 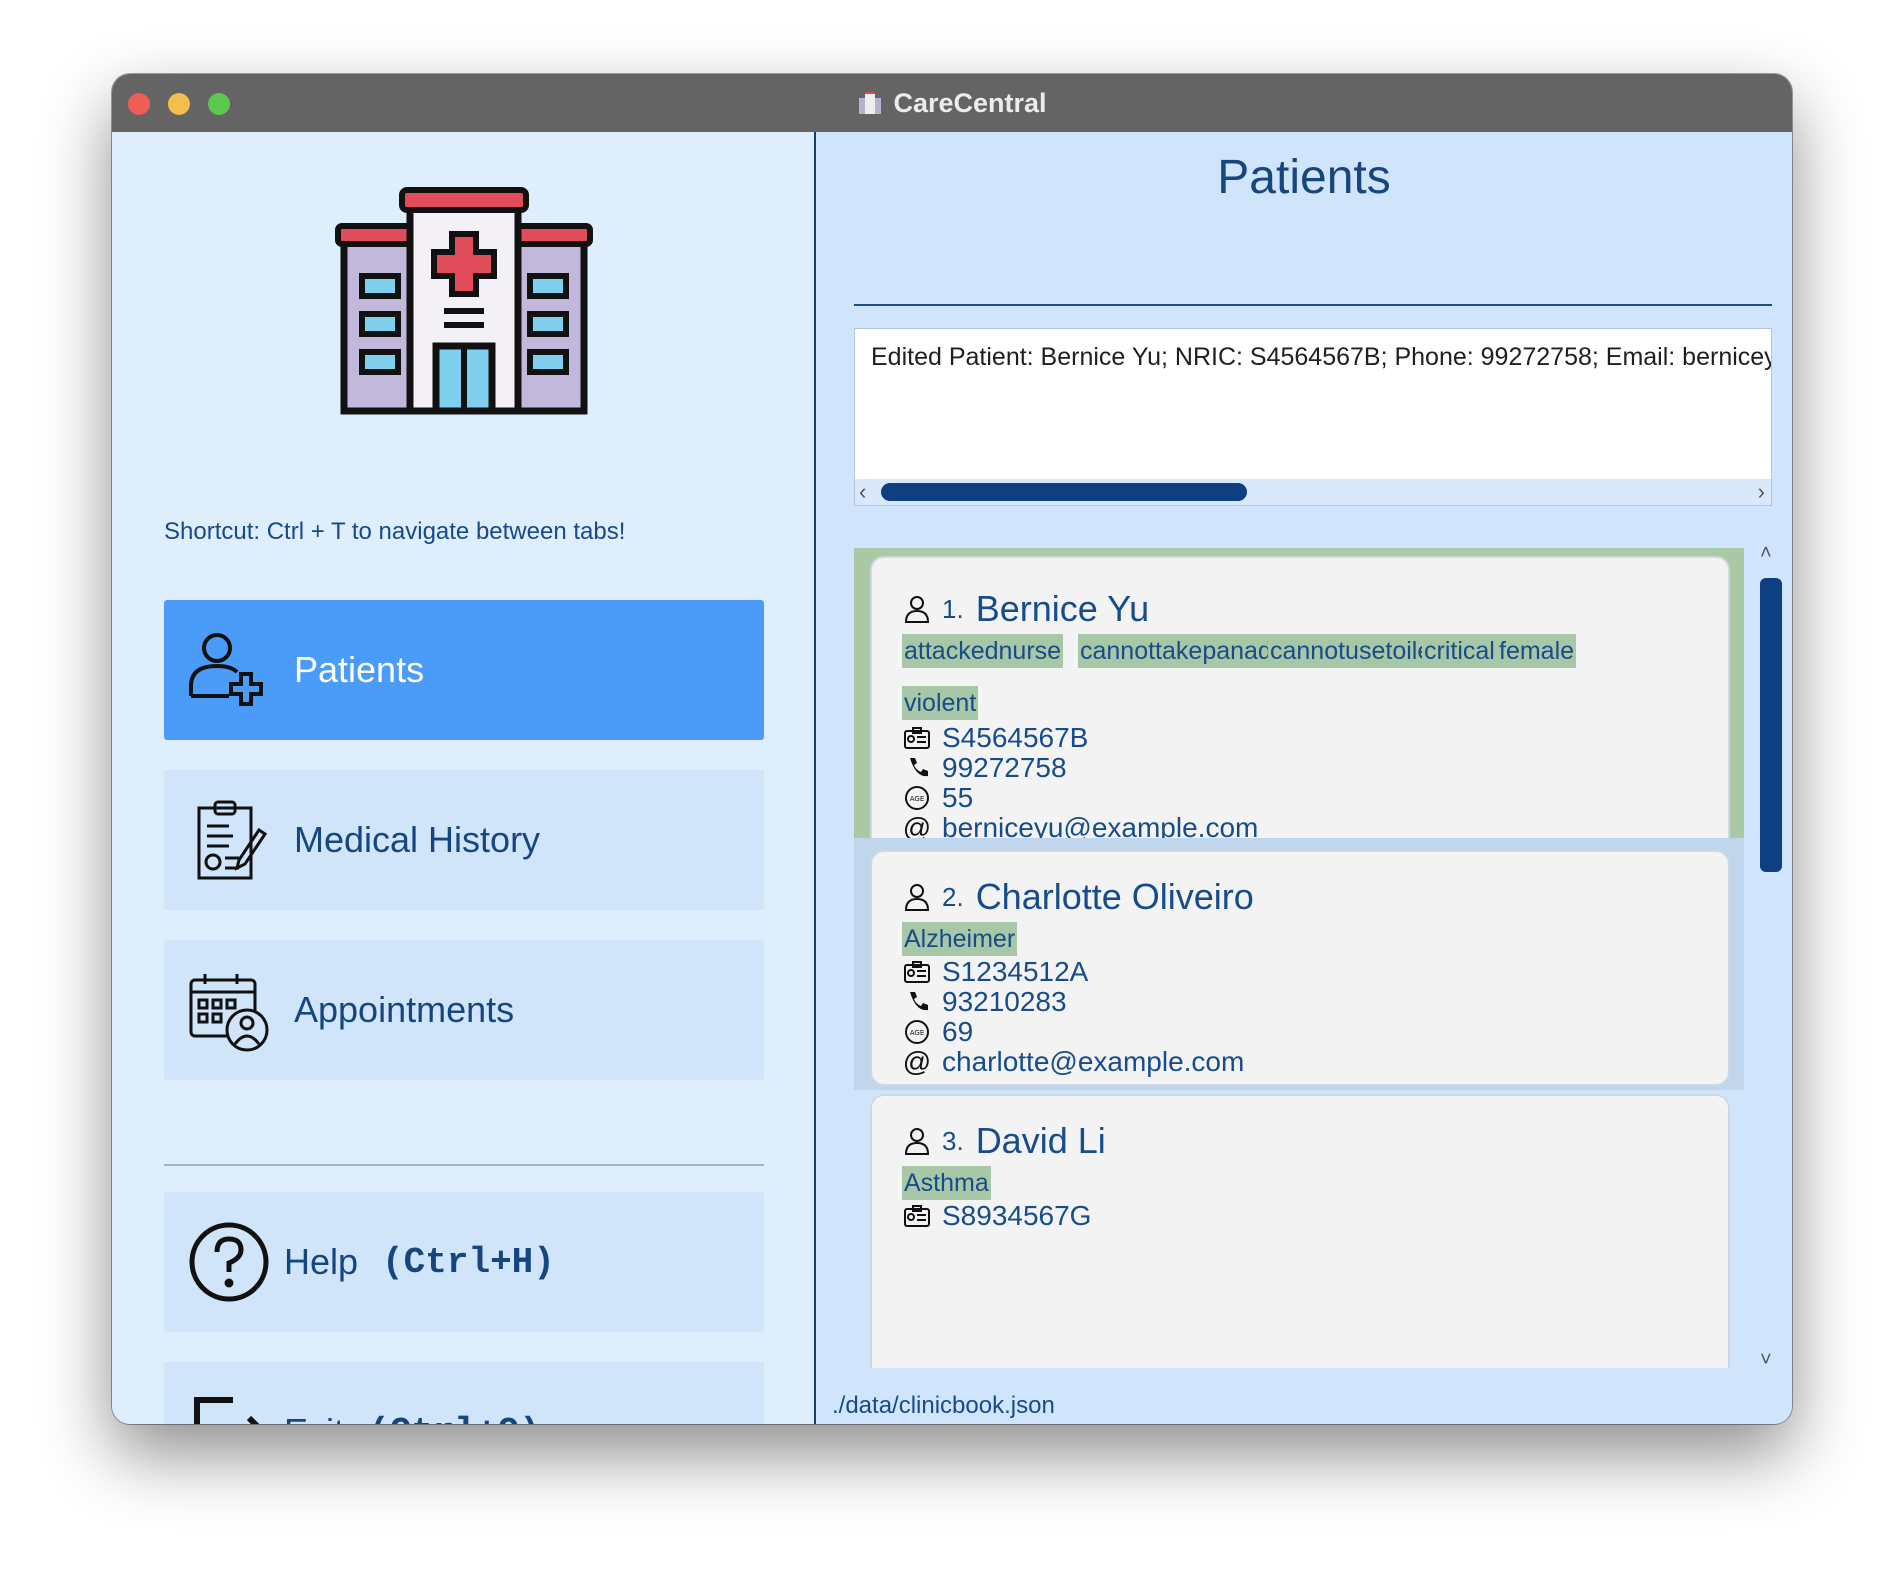 I want to click on nav-patients-label: Patients, so click(x=359, y=669).